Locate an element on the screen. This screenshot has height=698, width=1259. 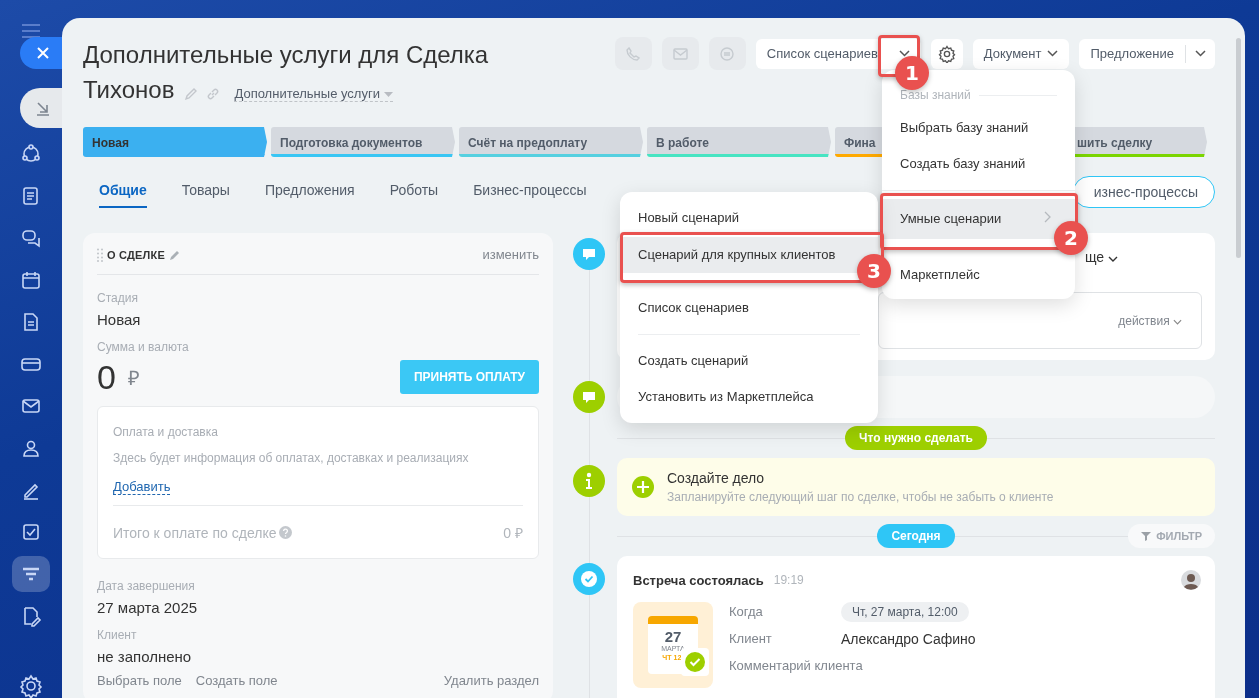
event-field-label: Комментарий клиента is located at coordinates (796, 665).